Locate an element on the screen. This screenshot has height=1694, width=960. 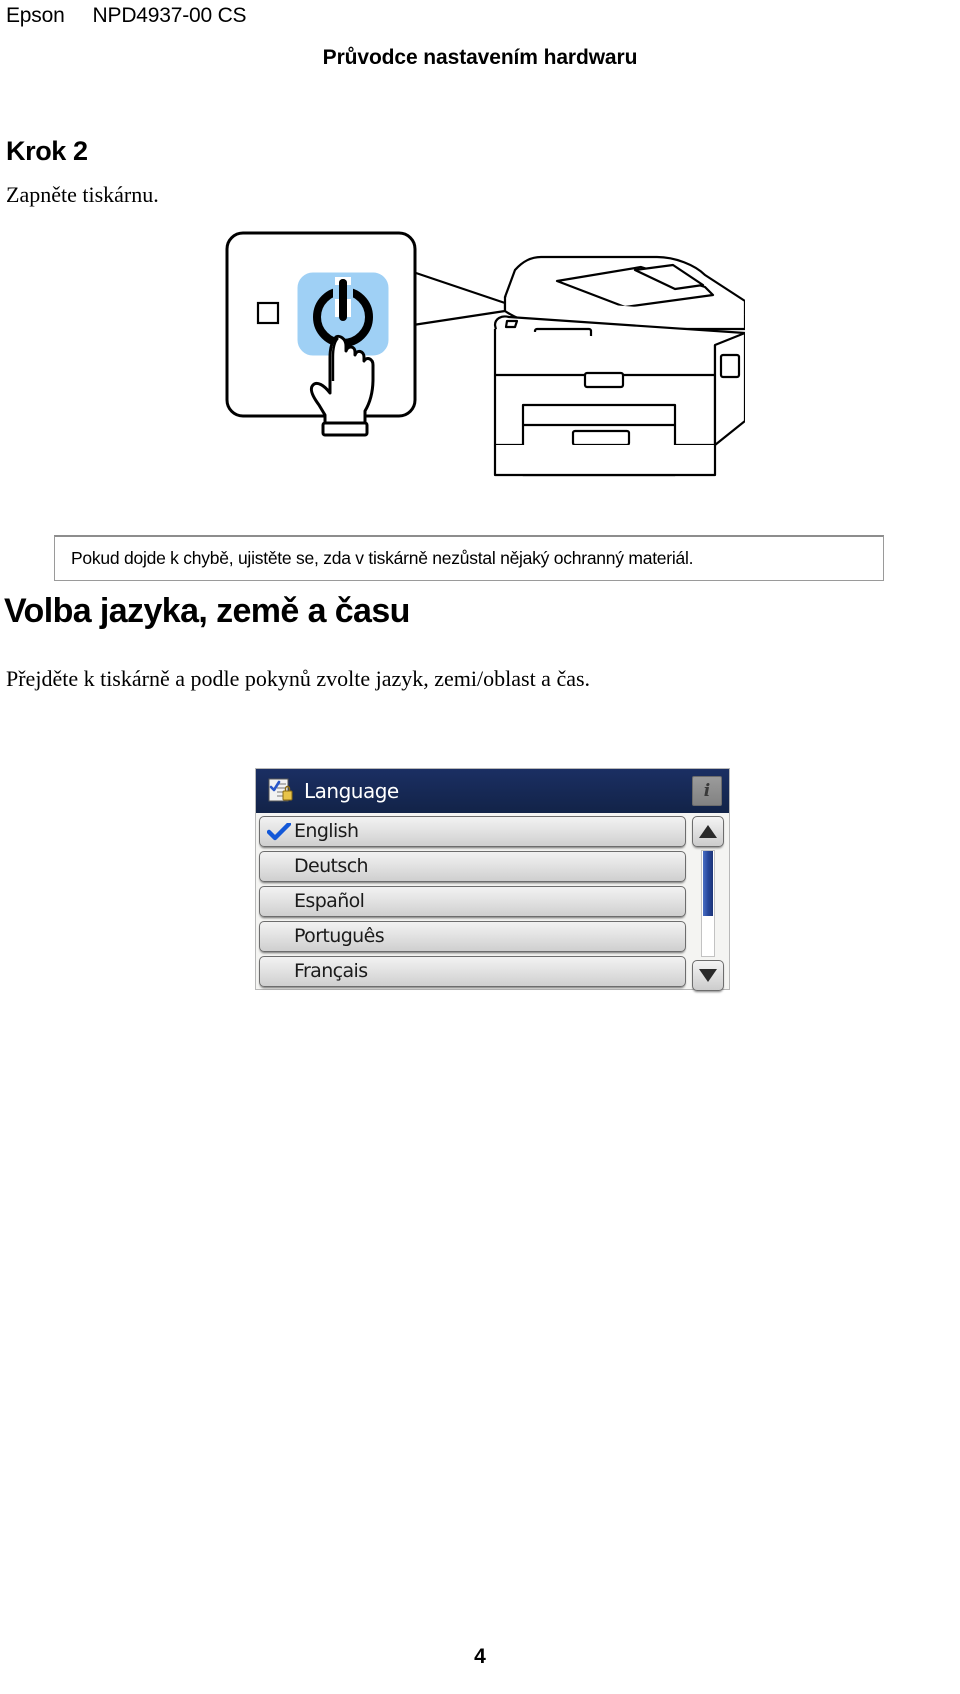
list-item: Português is located at coordinates (472, 936).